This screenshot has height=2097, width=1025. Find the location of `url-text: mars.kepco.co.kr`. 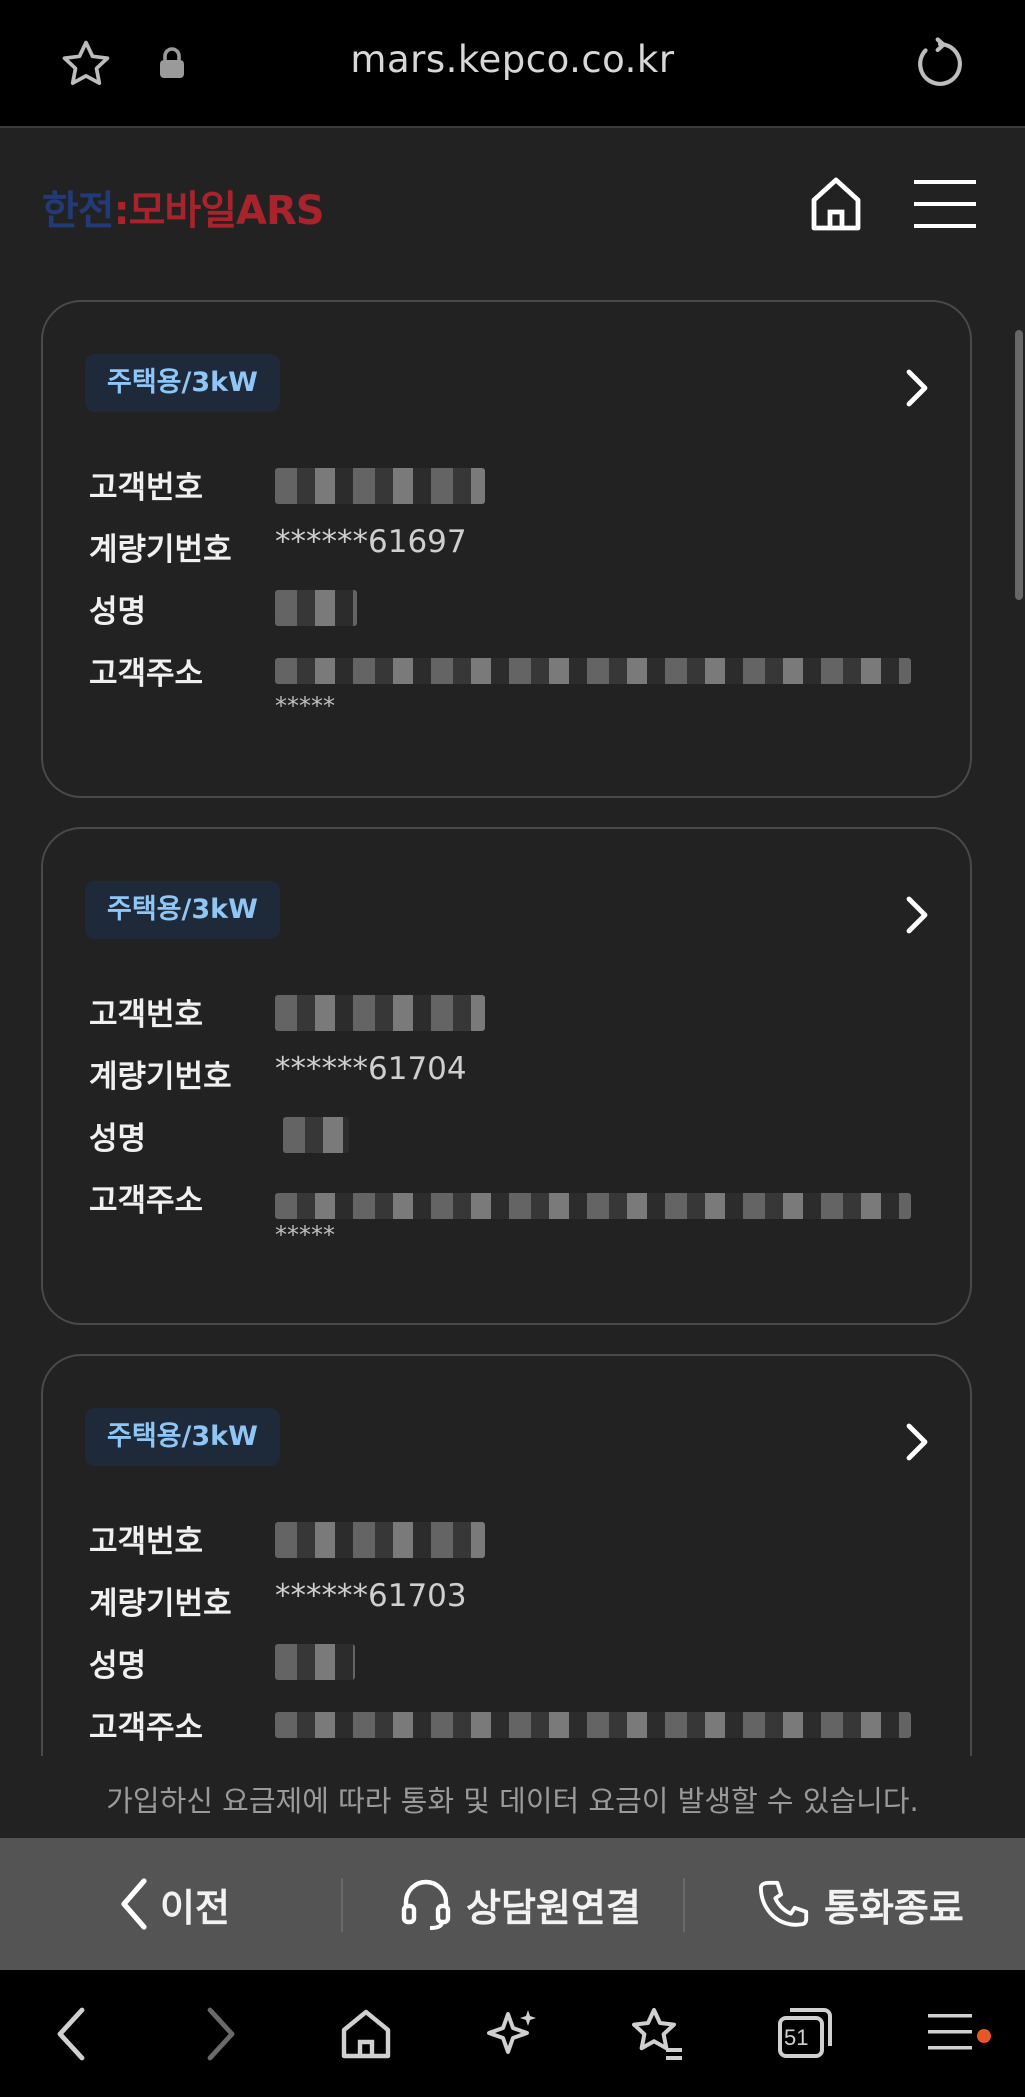

url-text: mars.kepco.co.kr is located at coordinates (512, 59).